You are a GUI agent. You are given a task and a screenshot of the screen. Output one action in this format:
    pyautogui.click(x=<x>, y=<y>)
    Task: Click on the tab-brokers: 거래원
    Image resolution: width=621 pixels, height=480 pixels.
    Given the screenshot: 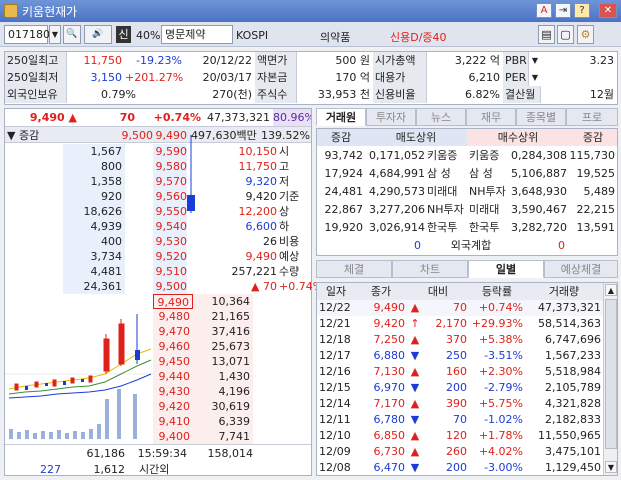 What is the action you would take?
    pyautogui.click(x=341, y=117)
    